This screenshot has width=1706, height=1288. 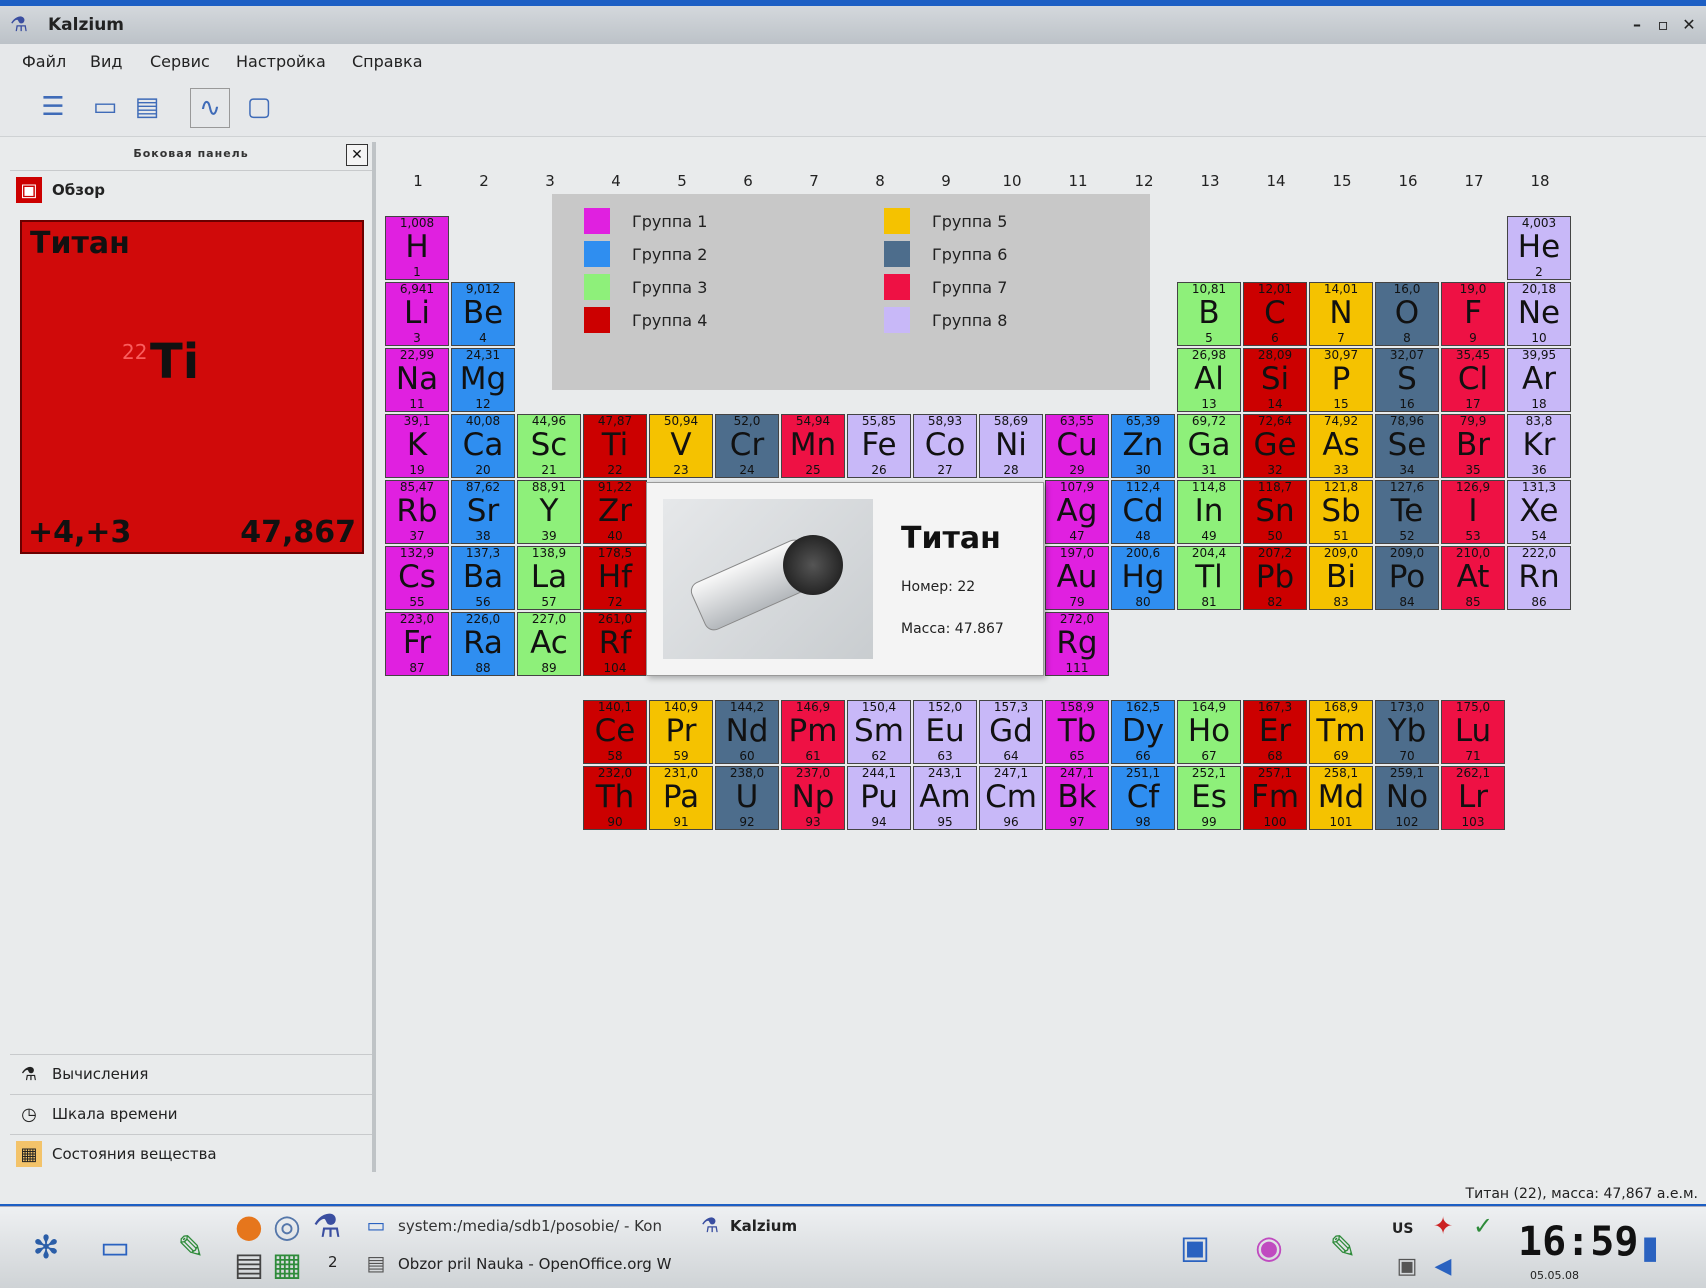 What do you see at coordinates (615, 512) in the screenshot?
I see `element-cell-zr: 91,22 Zr 40` at bounding box center [615, 512].